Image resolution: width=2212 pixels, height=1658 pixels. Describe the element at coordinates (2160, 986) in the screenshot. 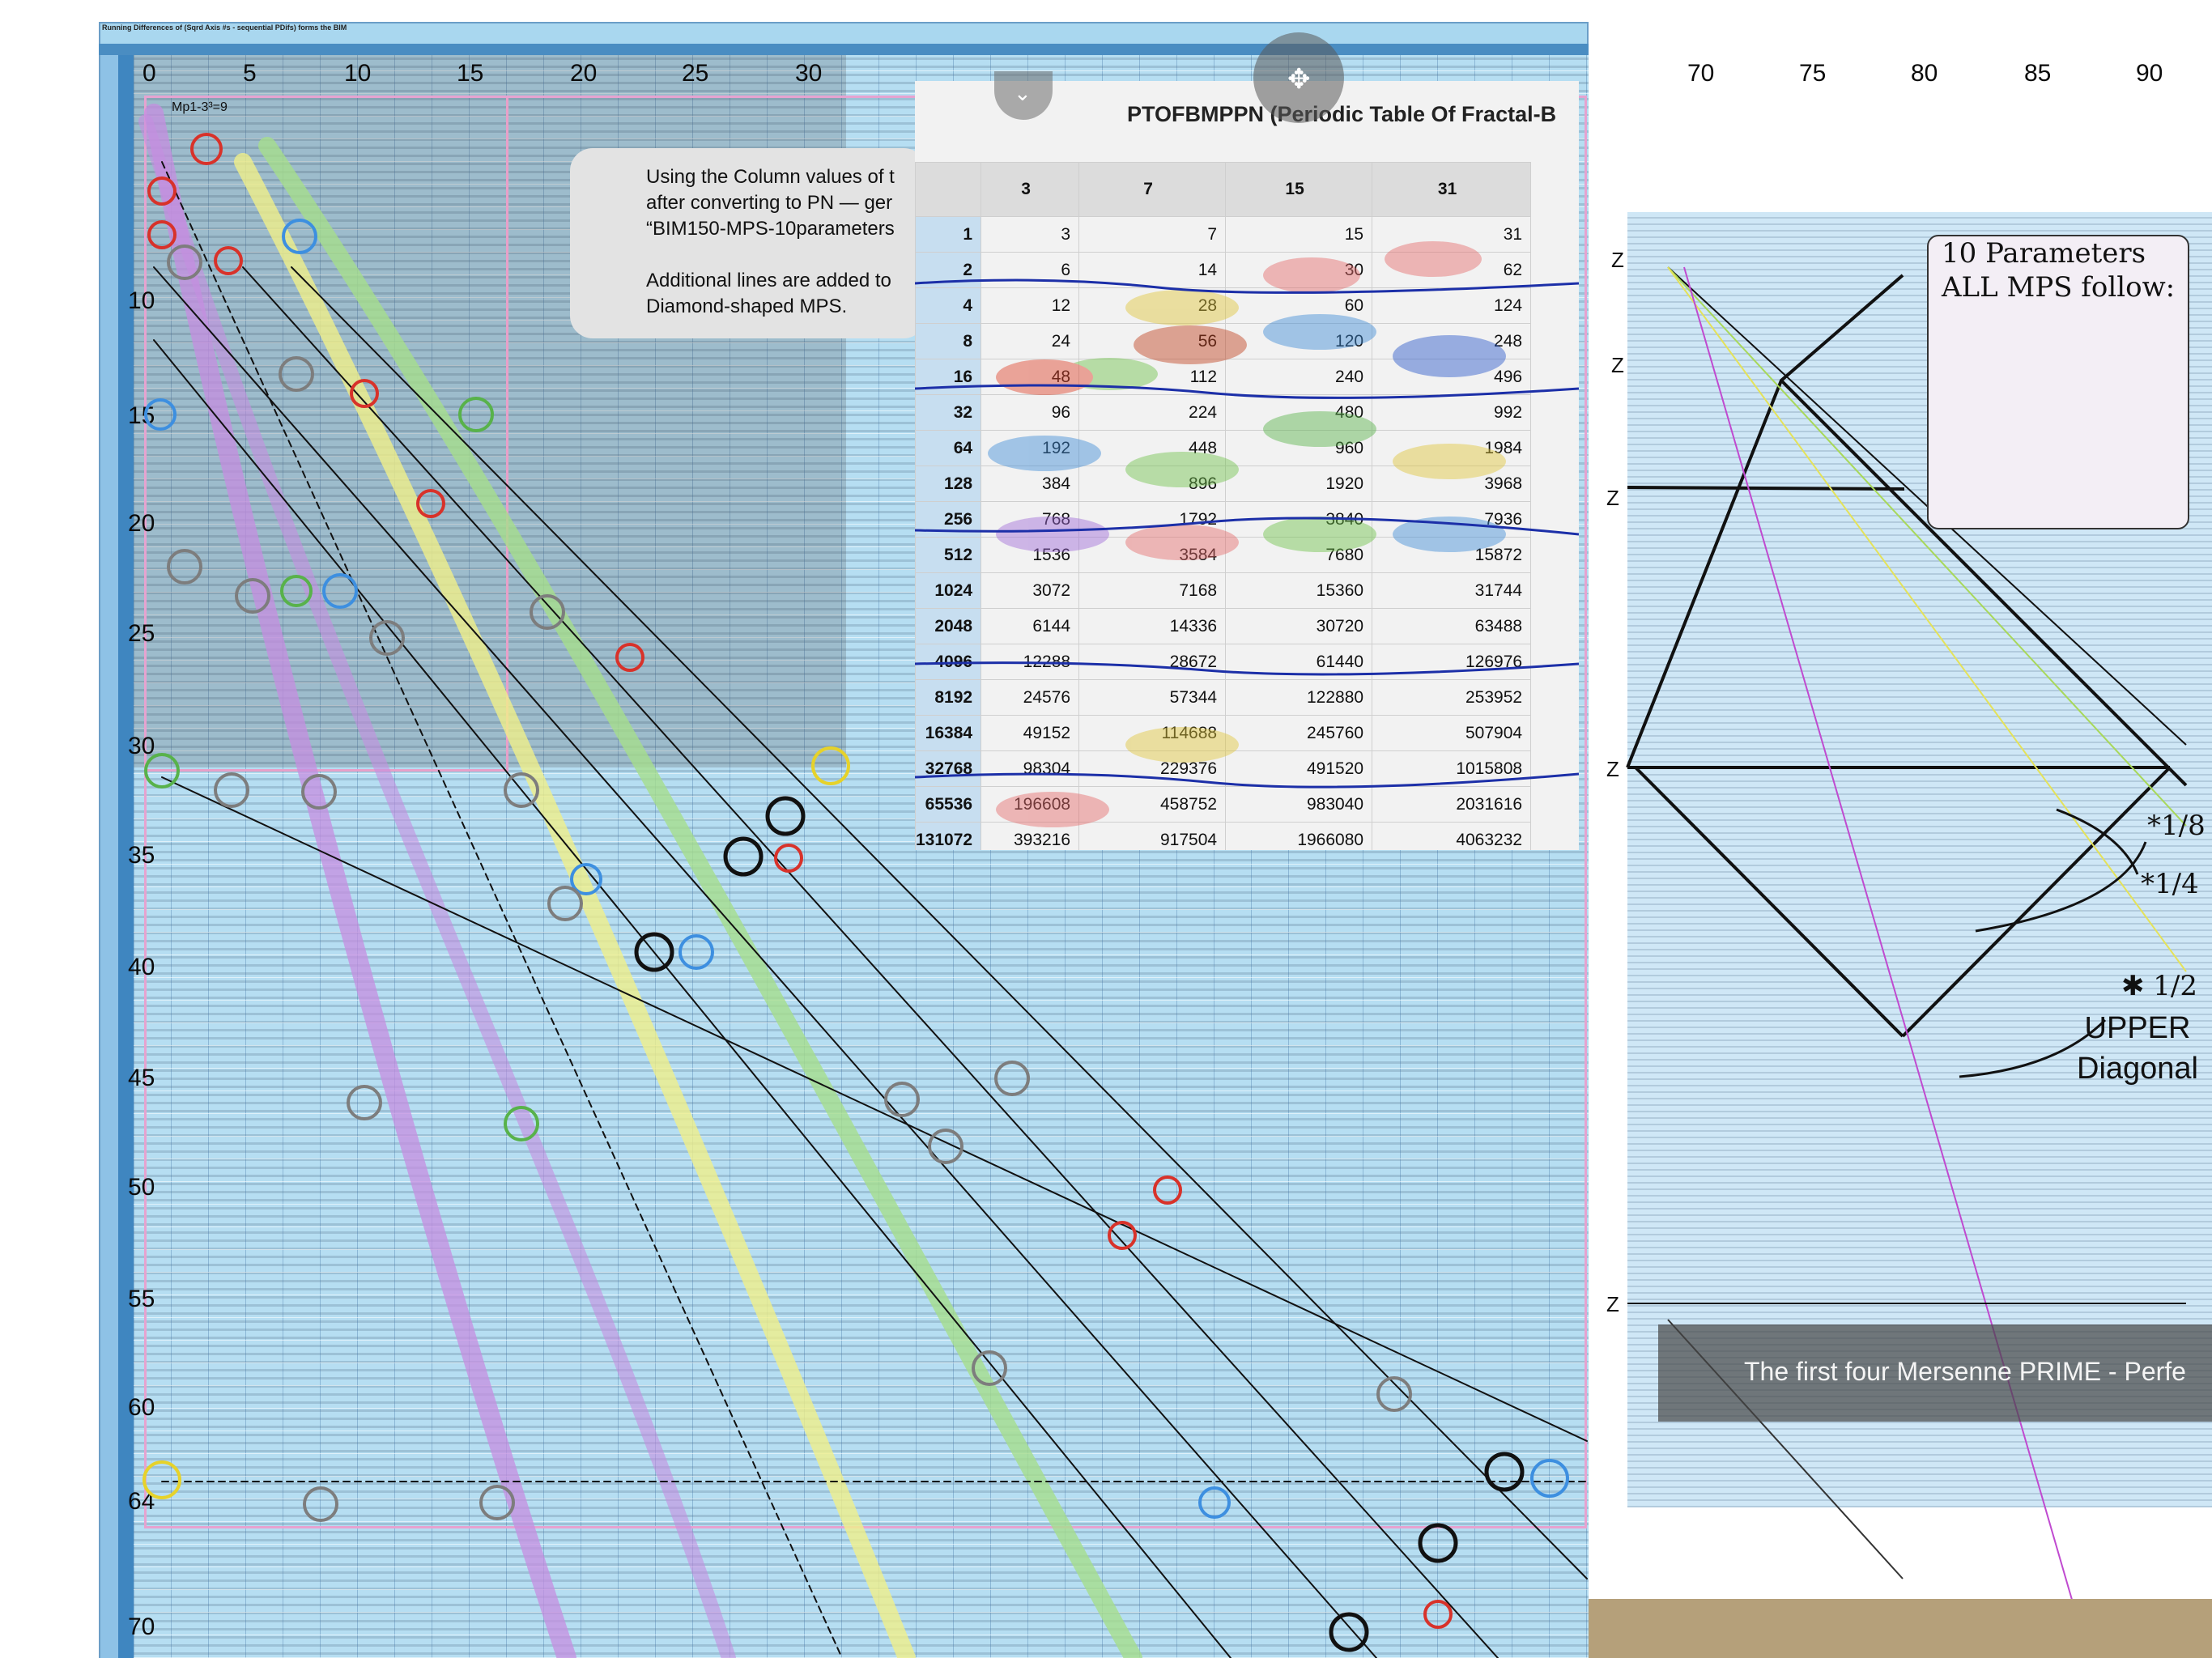

I see `fraction-label: ✱ 1/2` at that location.